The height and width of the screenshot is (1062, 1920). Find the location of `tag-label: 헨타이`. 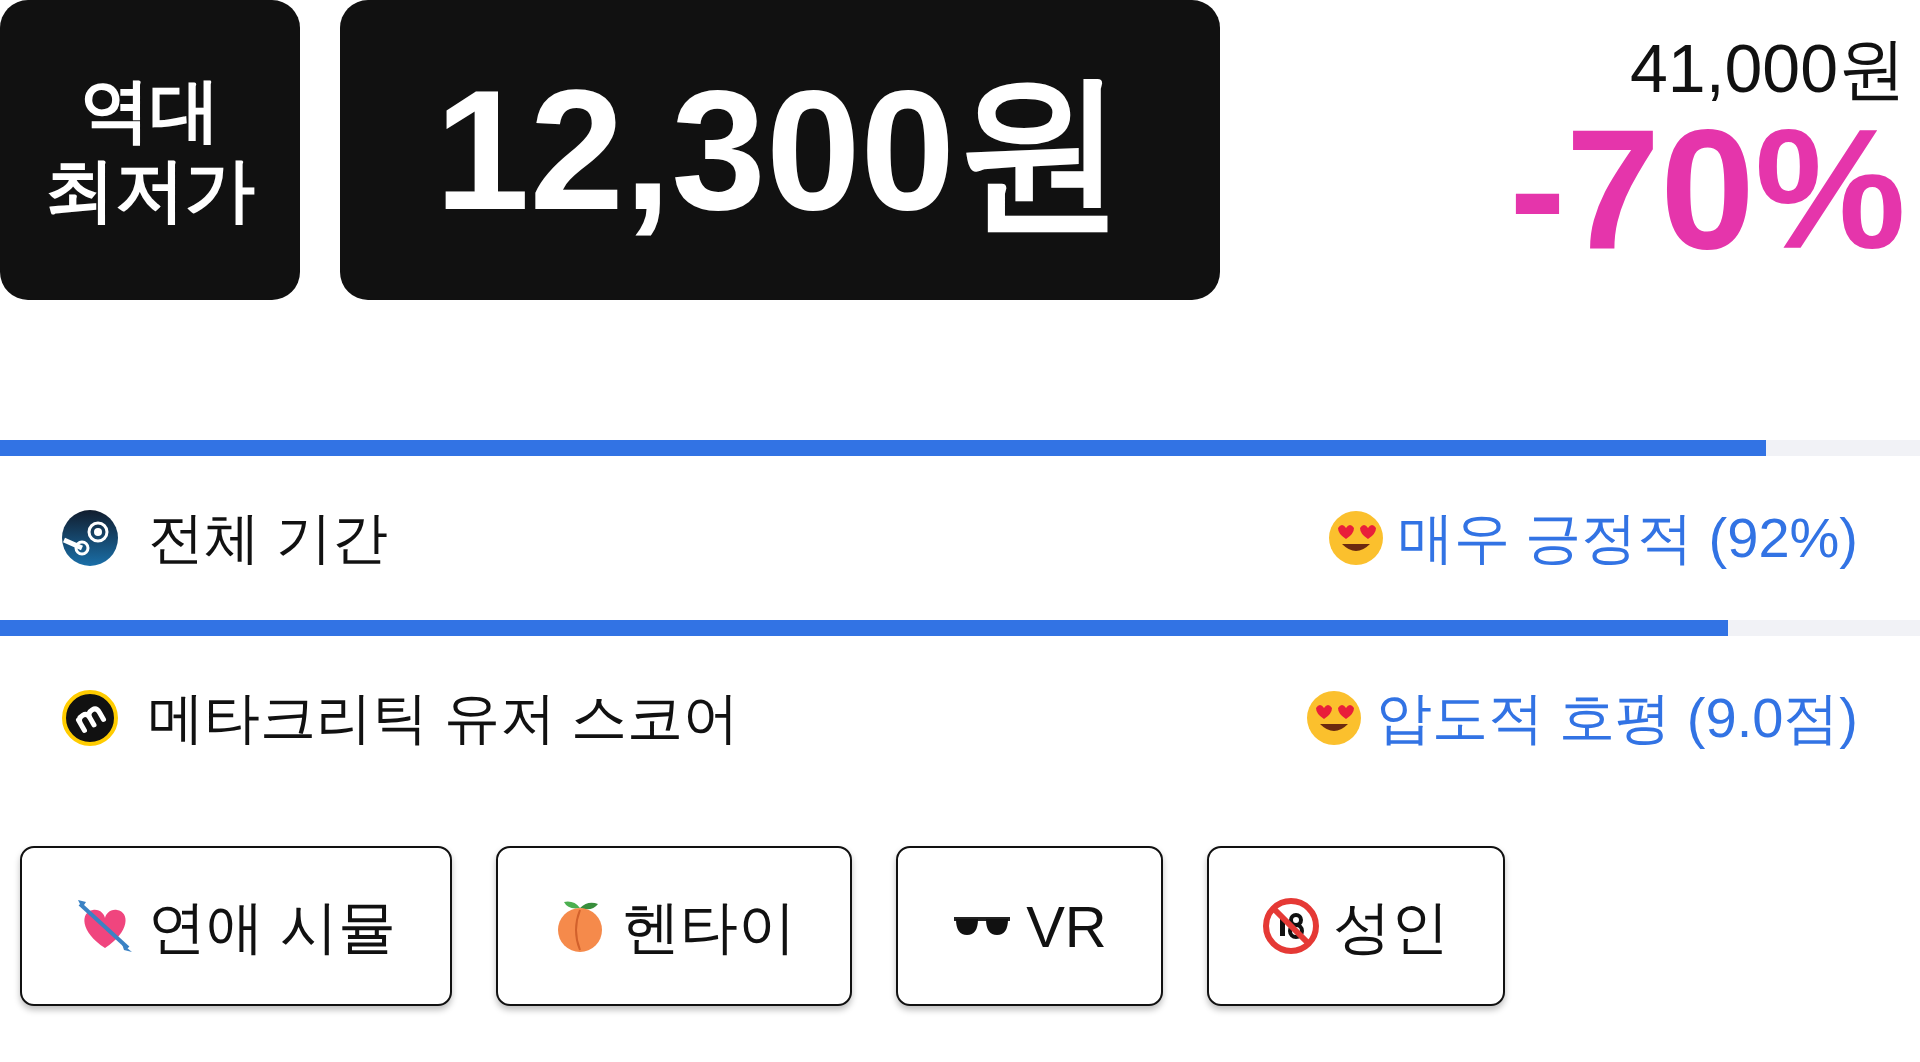

tag-label: 헨타이 is located at coordinates (709, 926).